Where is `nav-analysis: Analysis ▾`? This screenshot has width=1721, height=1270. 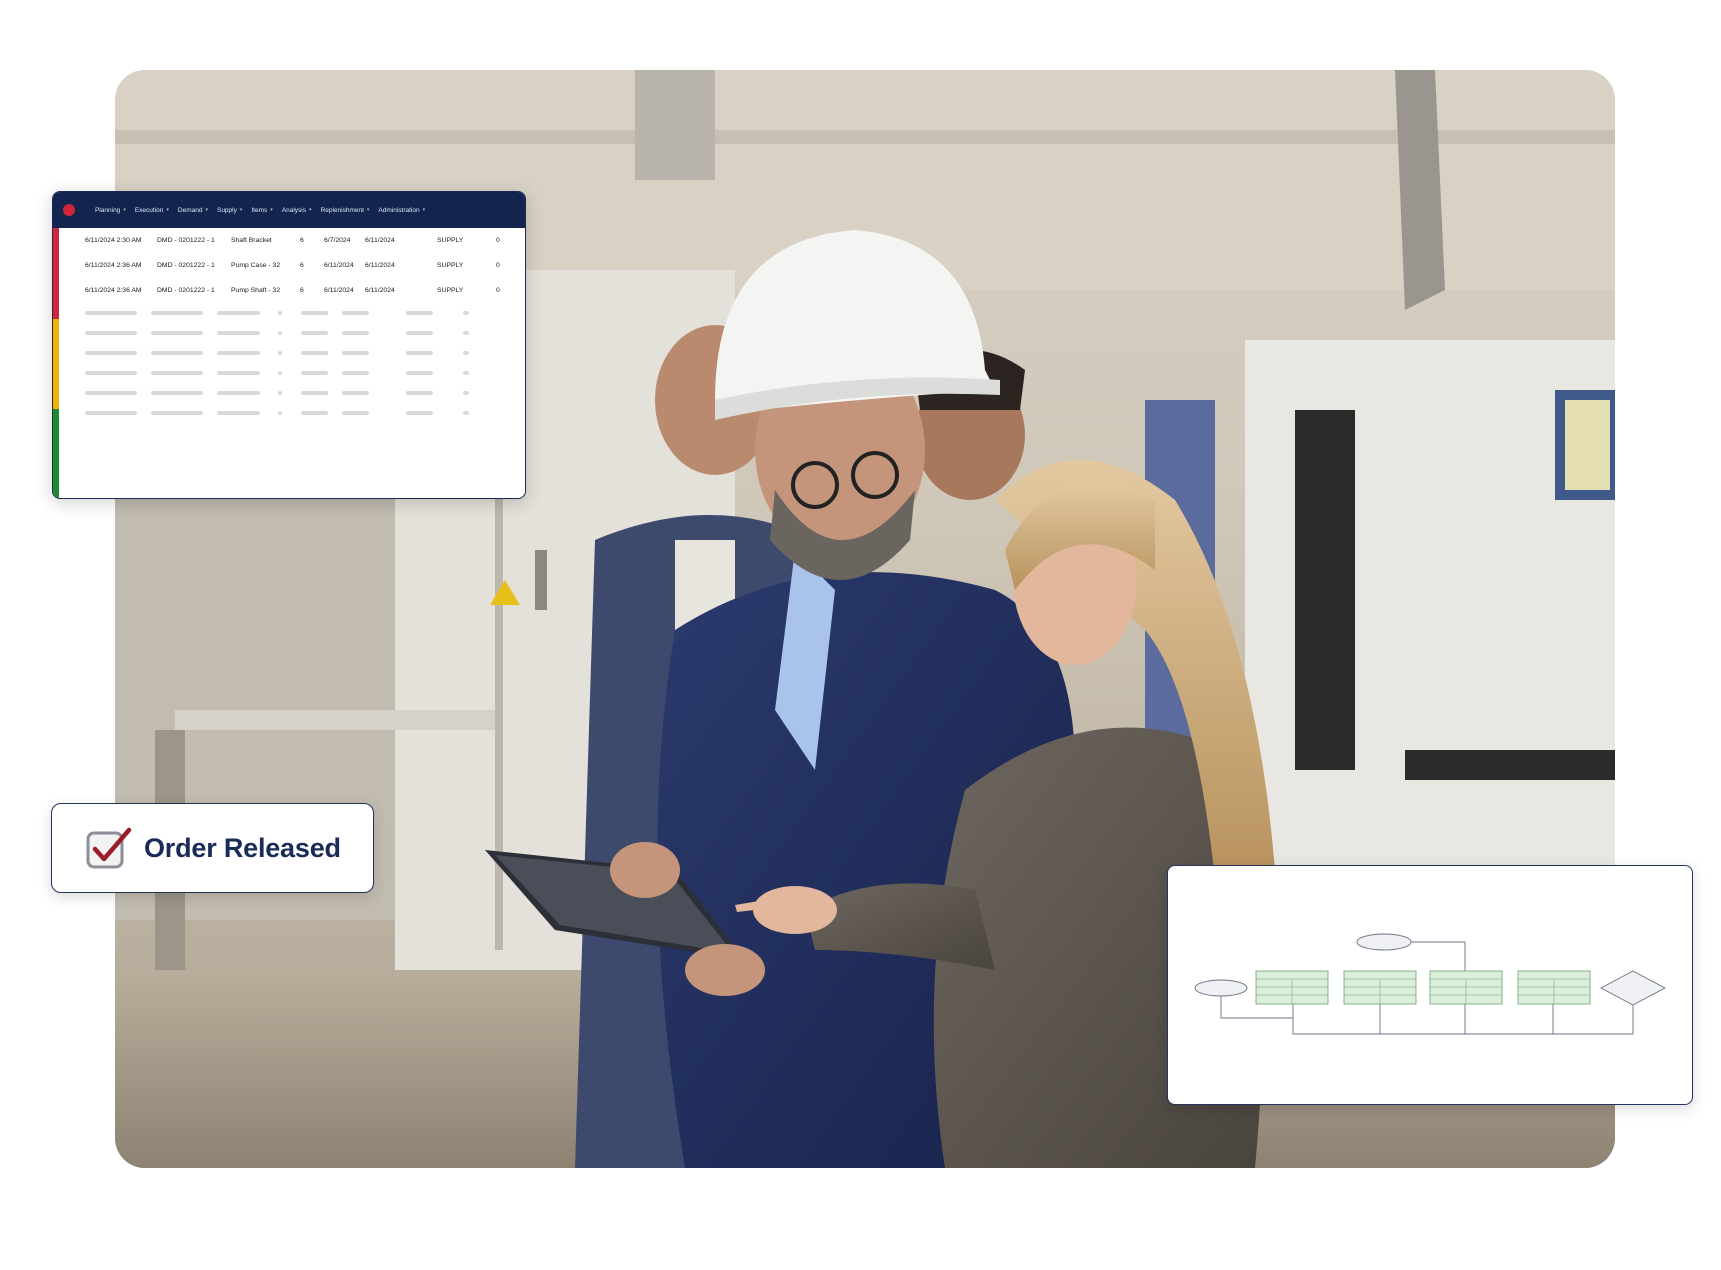 nav-analysis: Analysis ▾ is located at coordinates (297, 210).